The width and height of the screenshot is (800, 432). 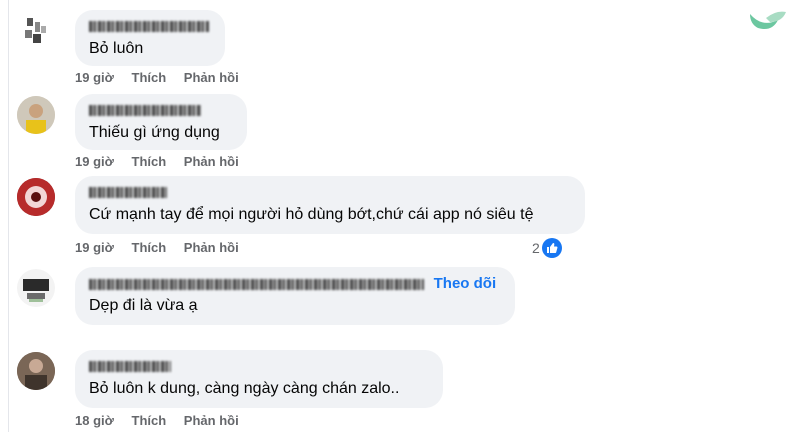 What do you see at coordinates (551, 248) in the screenshot?
I see `like-reaction-icon` at bounding box center [551, 248].